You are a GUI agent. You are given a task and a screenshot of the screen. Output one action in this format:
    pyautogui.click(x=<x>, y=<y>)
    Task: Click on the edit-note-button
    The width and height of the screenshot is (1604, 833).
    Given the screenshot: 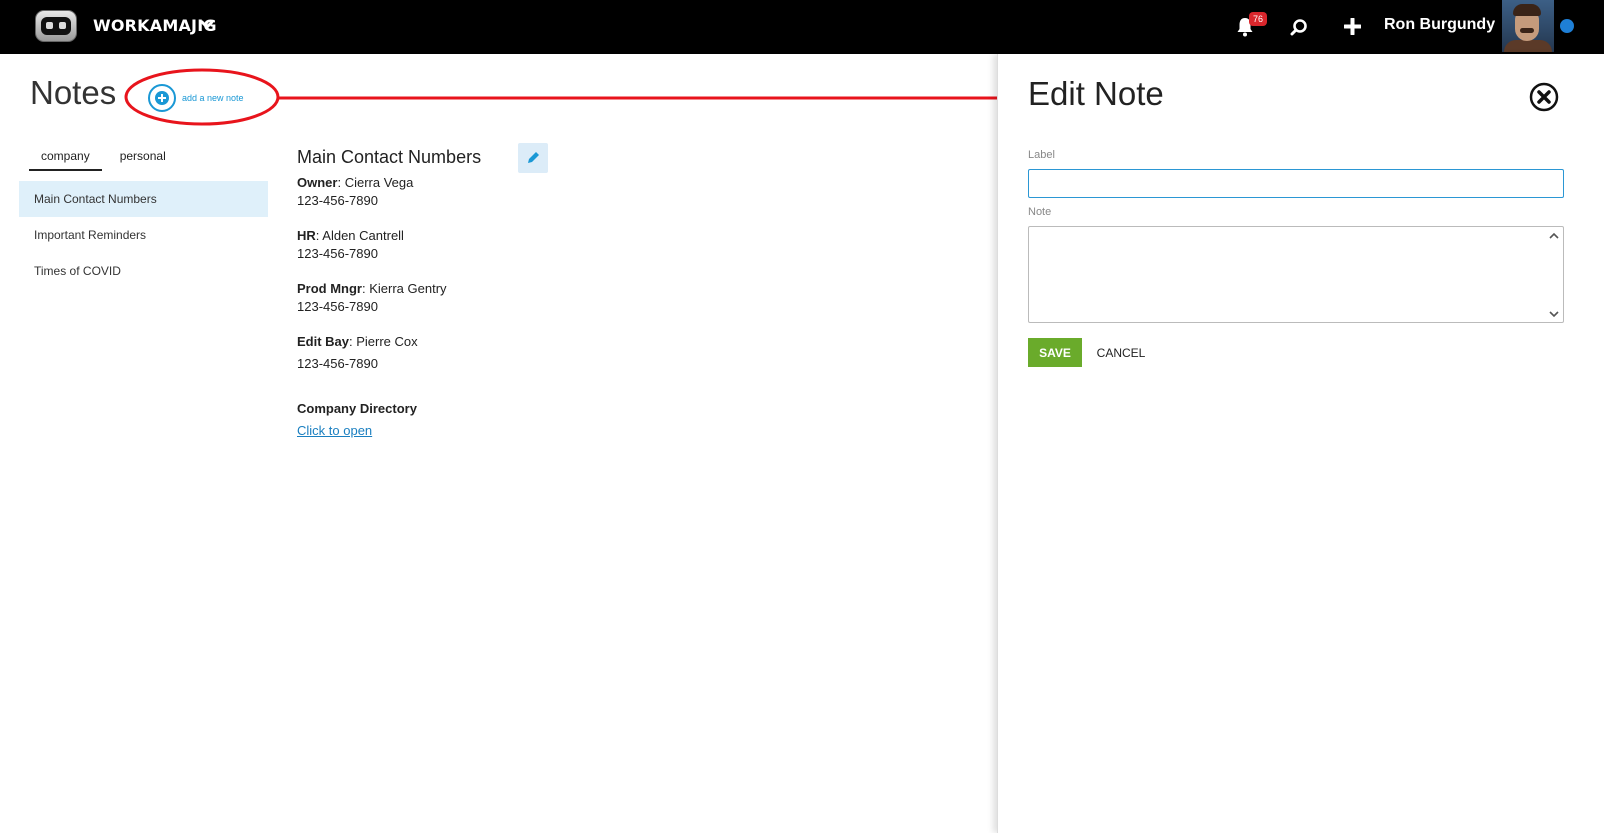 What is the action you would take?
    pyautogui.click(x=533, y=158)
    